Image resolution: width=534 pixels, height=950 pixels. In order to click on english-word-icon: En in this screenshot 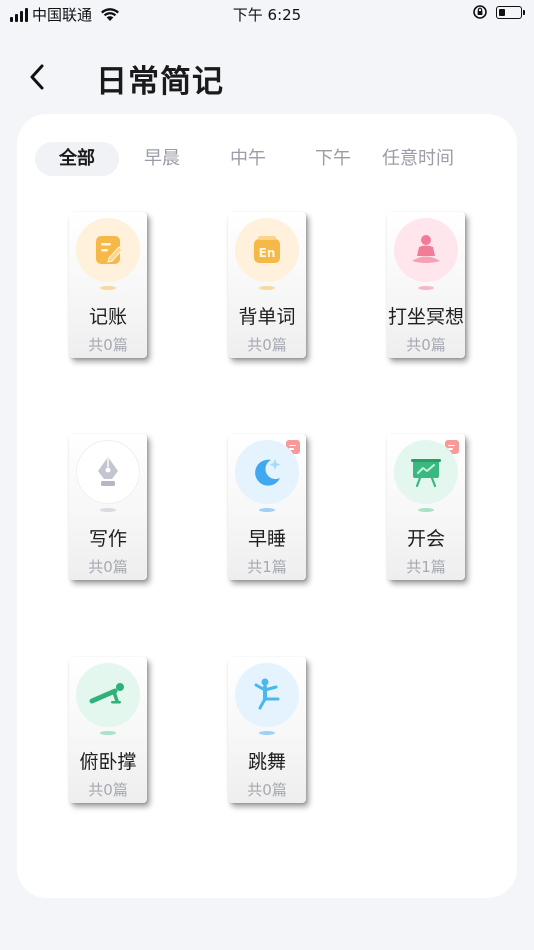, I will do `click(267, 249)`.